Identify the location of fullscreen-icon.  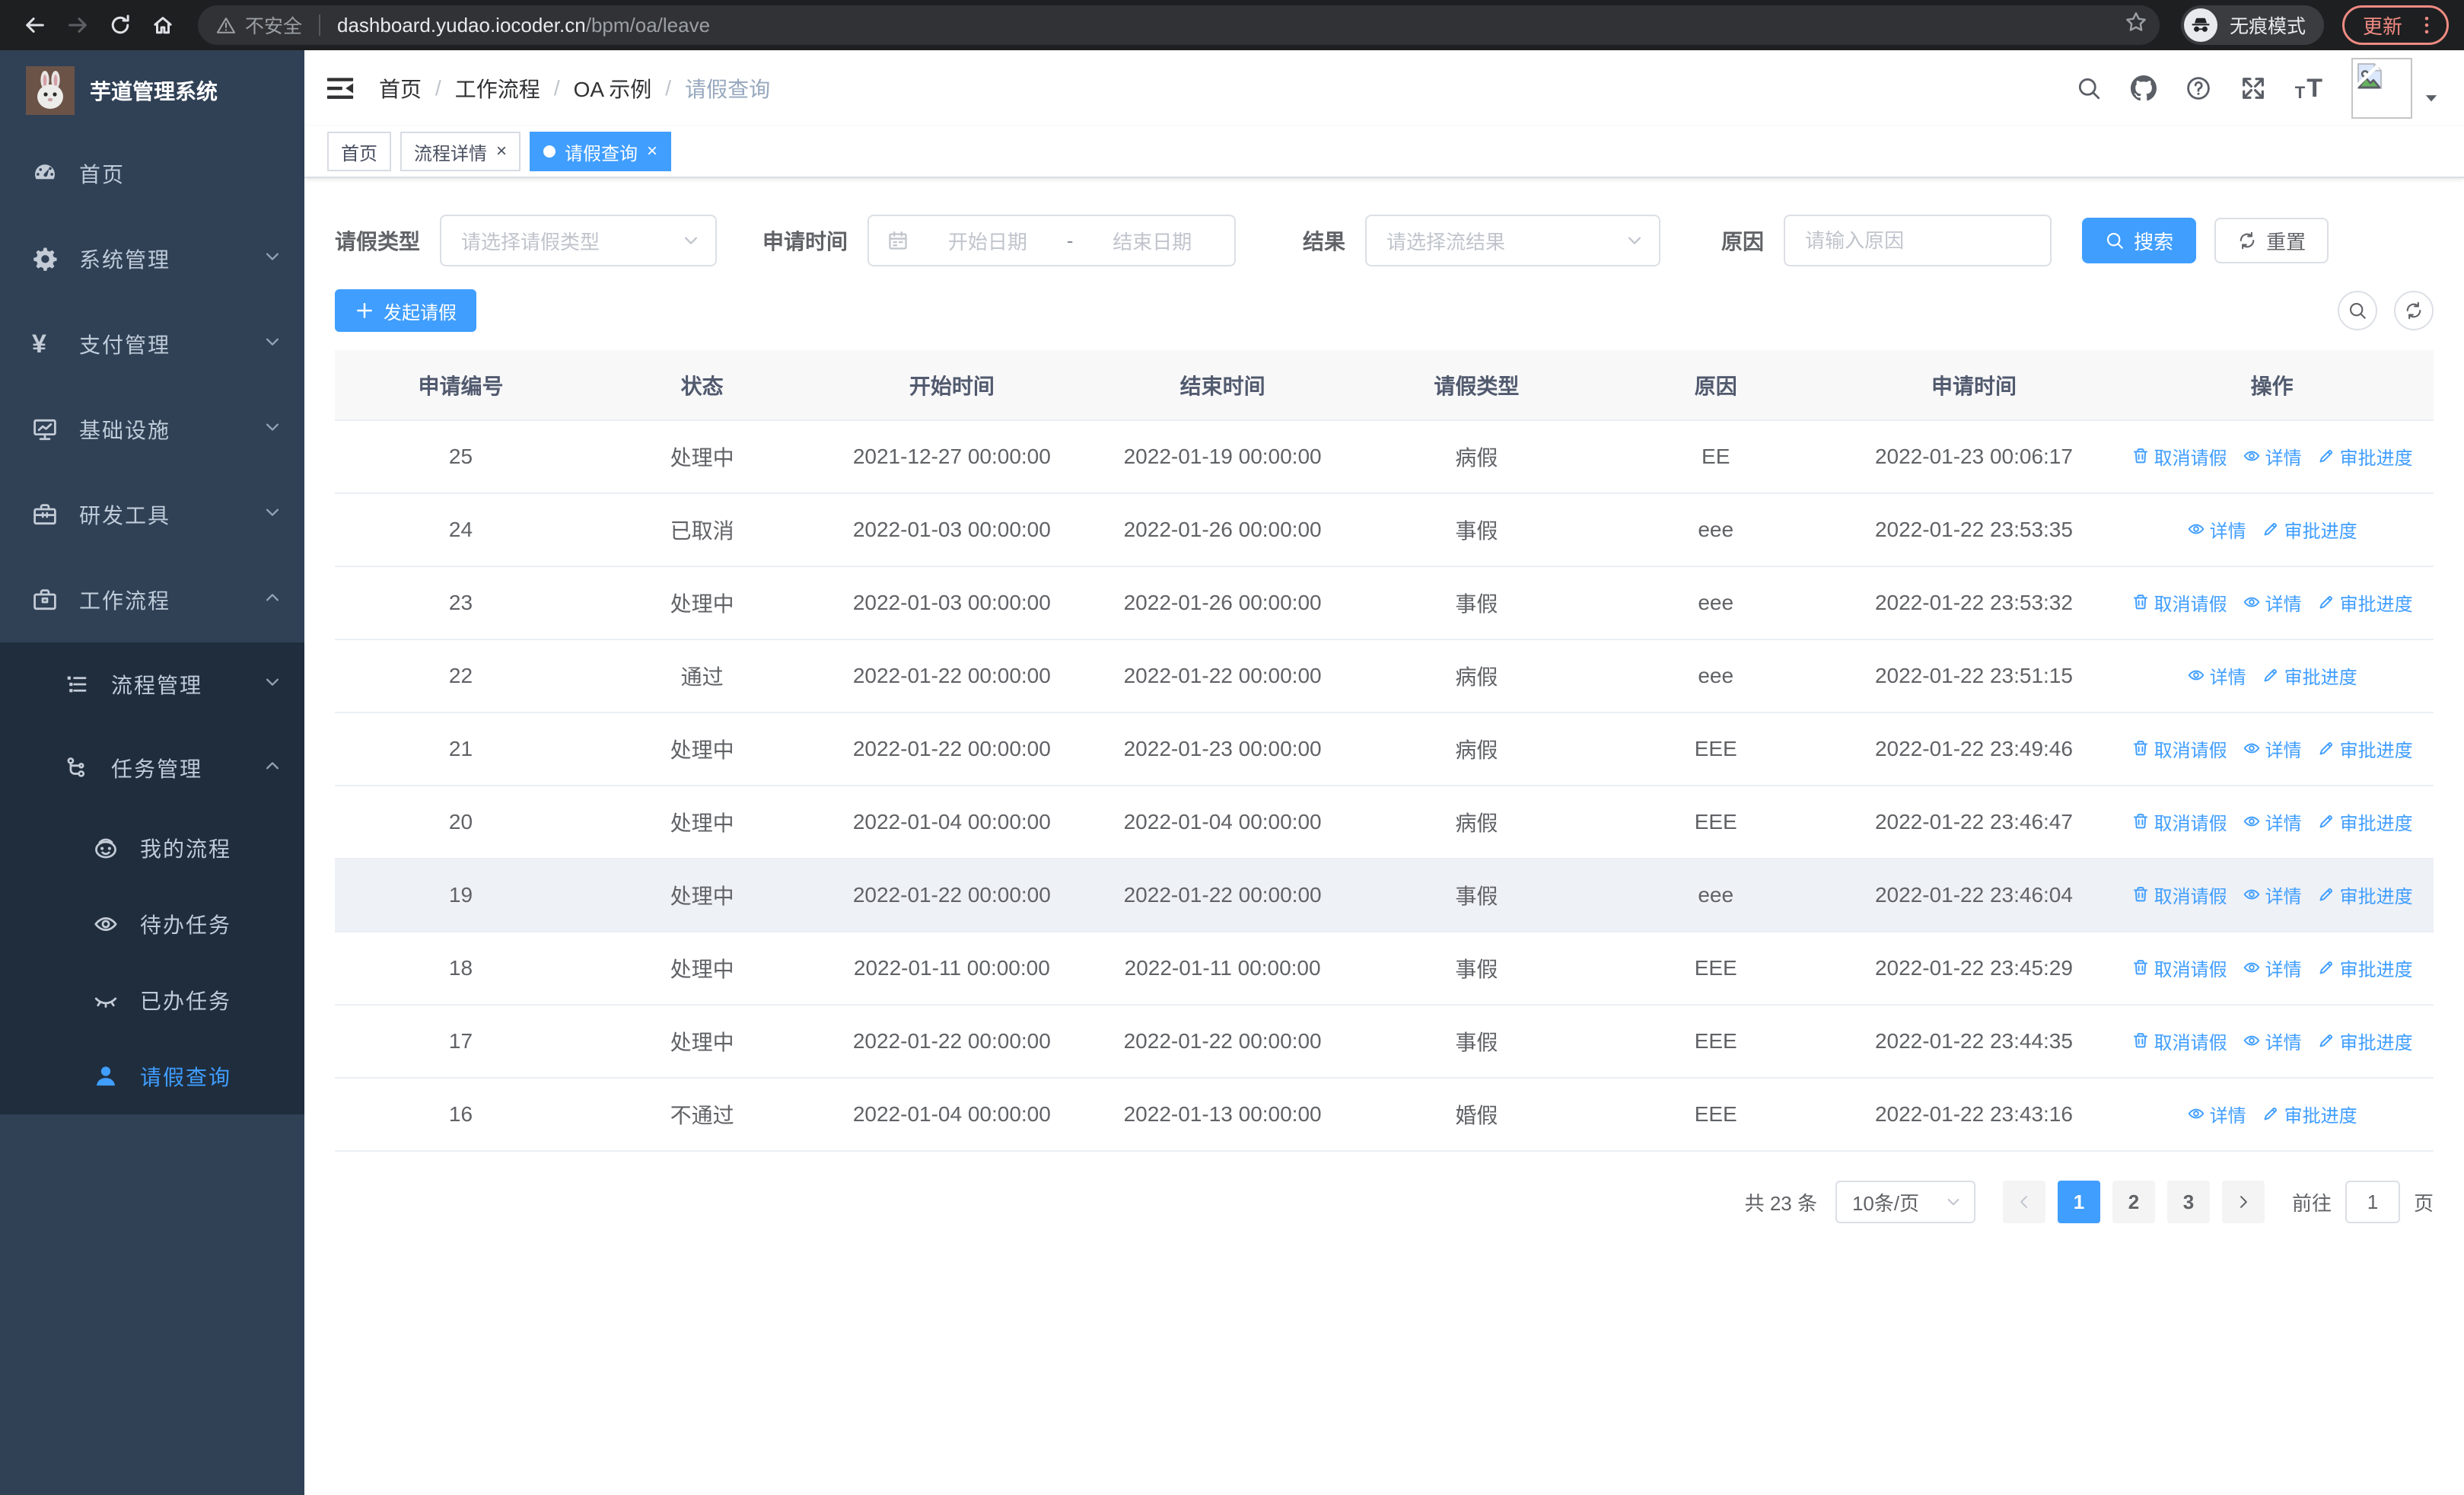
(2253, 88).